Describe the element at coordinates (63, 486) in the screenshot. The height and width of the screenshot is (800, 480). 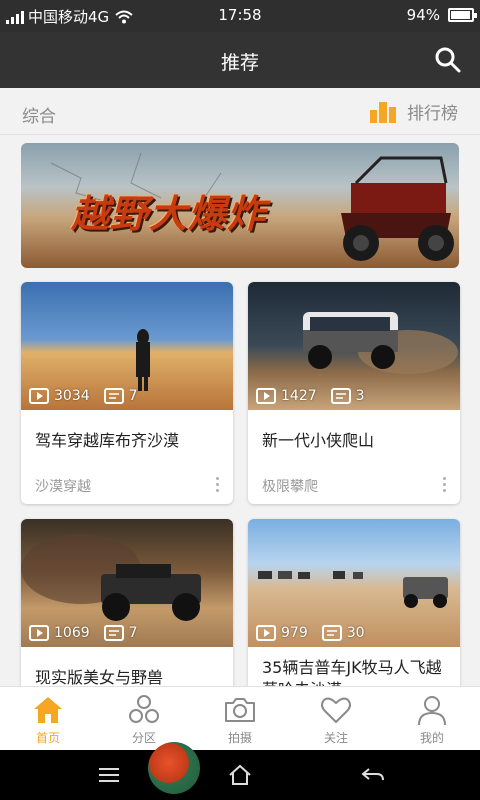
I see `card-tag: 沙漠穿越` at that location.